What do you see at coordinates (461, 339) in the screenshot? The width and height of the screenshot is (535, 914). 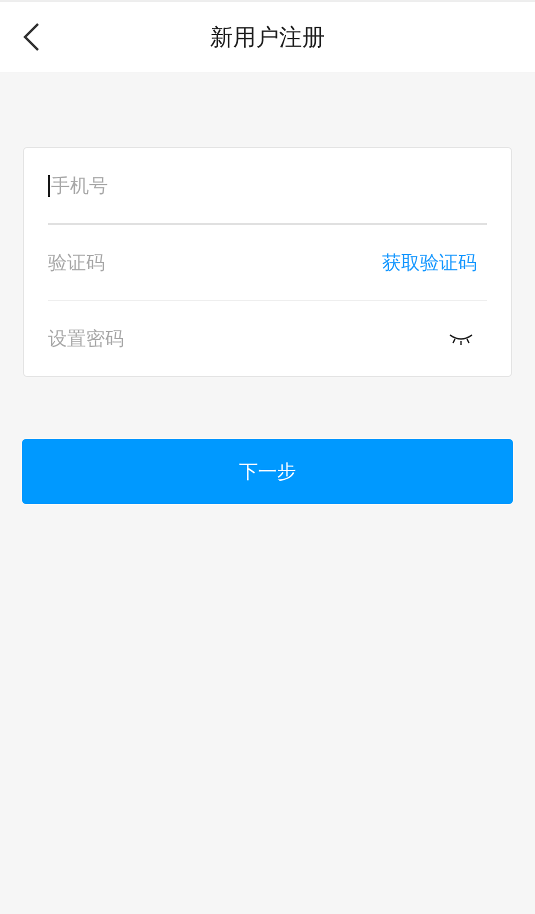 I see `eye-closed-icon` at bounding box center [461, 339].